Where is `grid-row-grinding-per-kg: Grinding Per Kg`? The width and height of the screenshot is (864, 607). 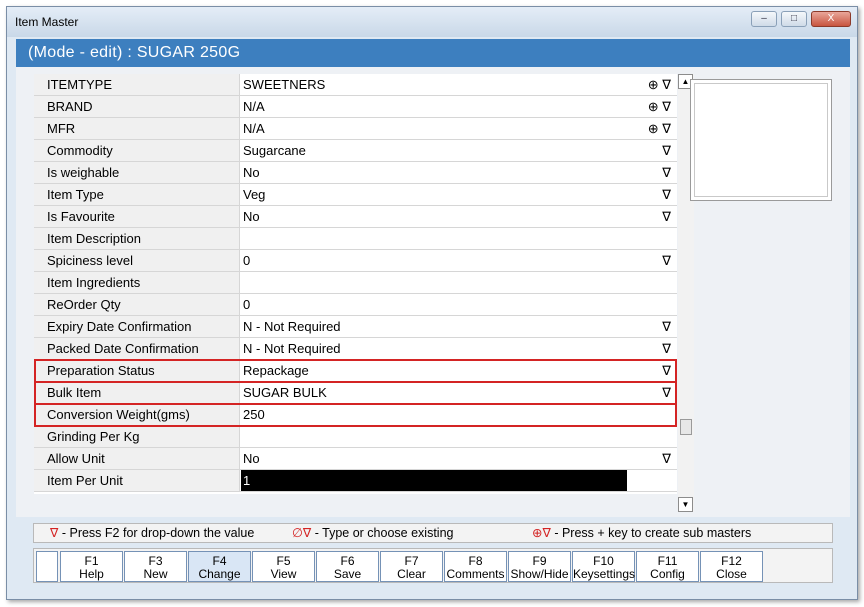 grid-row-grinding-per-kg: Grinding Per Kg is located at coordinates (355, 437).